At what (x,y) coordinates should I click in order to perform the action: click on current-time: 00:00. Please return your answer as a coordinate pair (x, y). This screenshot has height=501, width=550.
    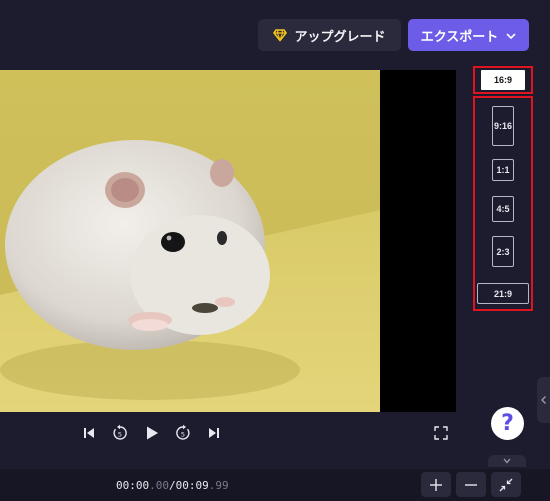
    Looking at the image, I should click on (133, 485).